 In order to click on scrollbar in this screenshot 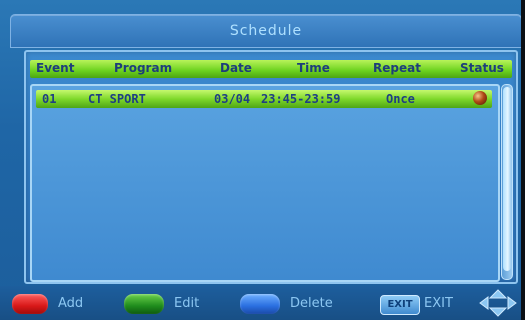, I will do `click(507, 182)`.